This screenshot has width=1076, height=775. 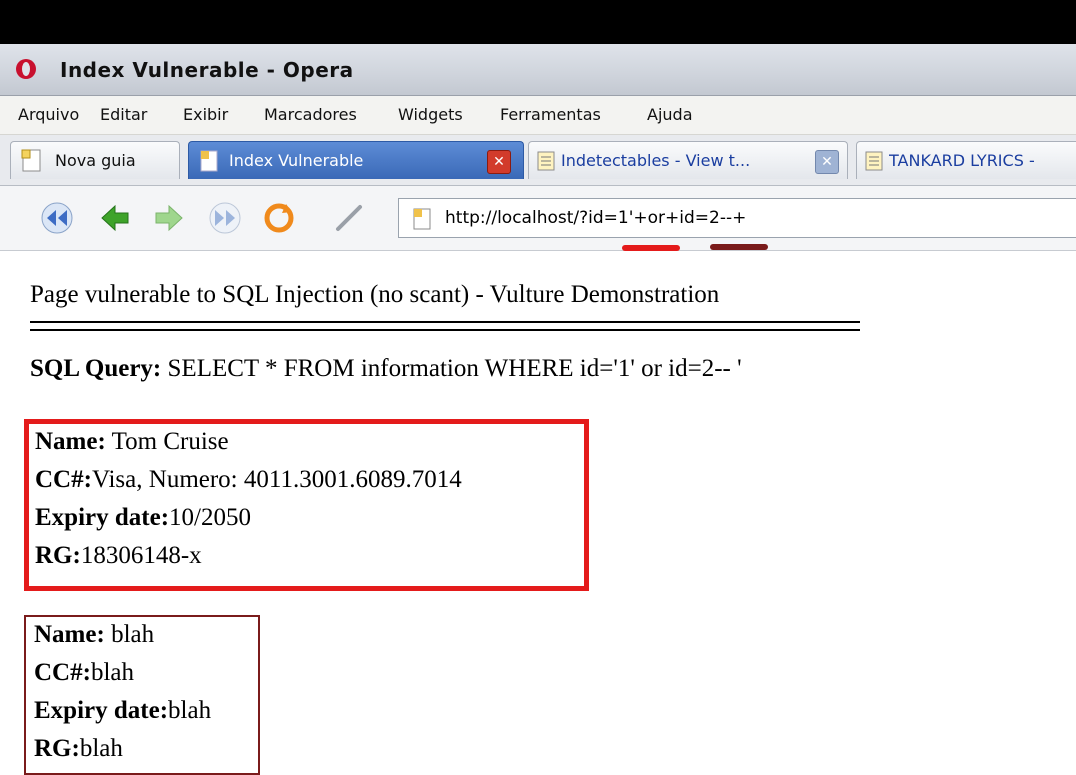 I want to click on rewind-icon, so click(x=57, y=218).